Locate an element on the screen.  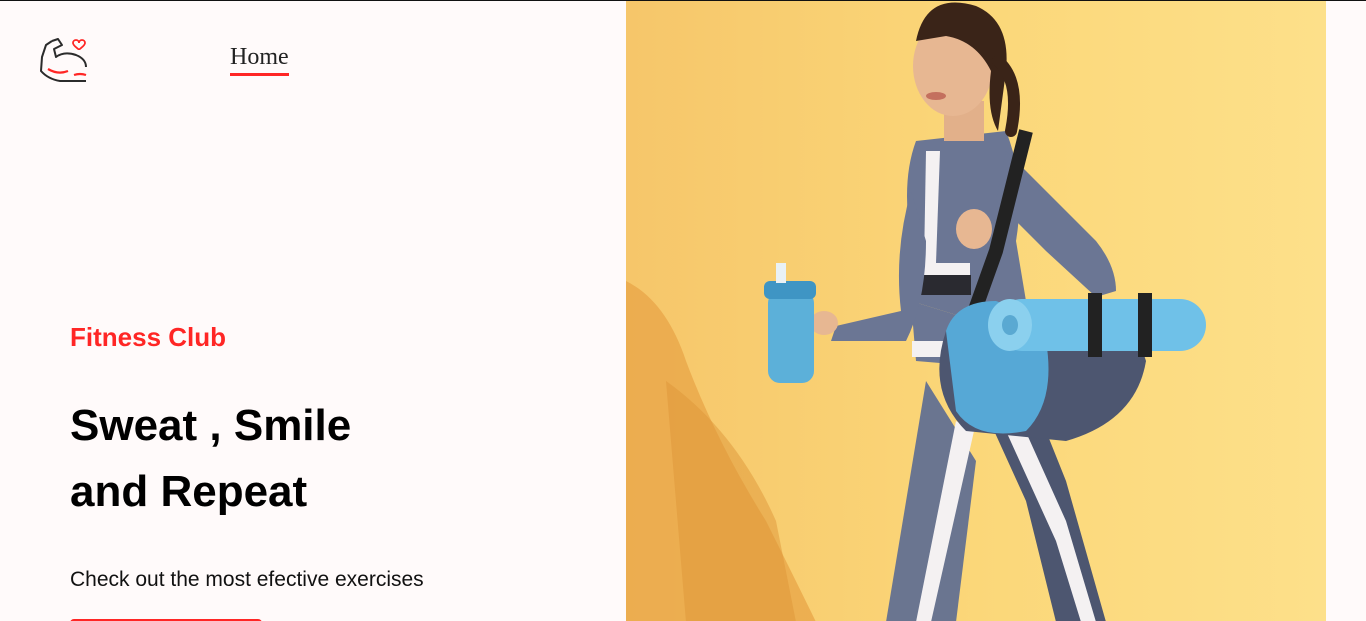
hero-title: Sweat , Smile and Repeat is located at coordinates (210, 459).